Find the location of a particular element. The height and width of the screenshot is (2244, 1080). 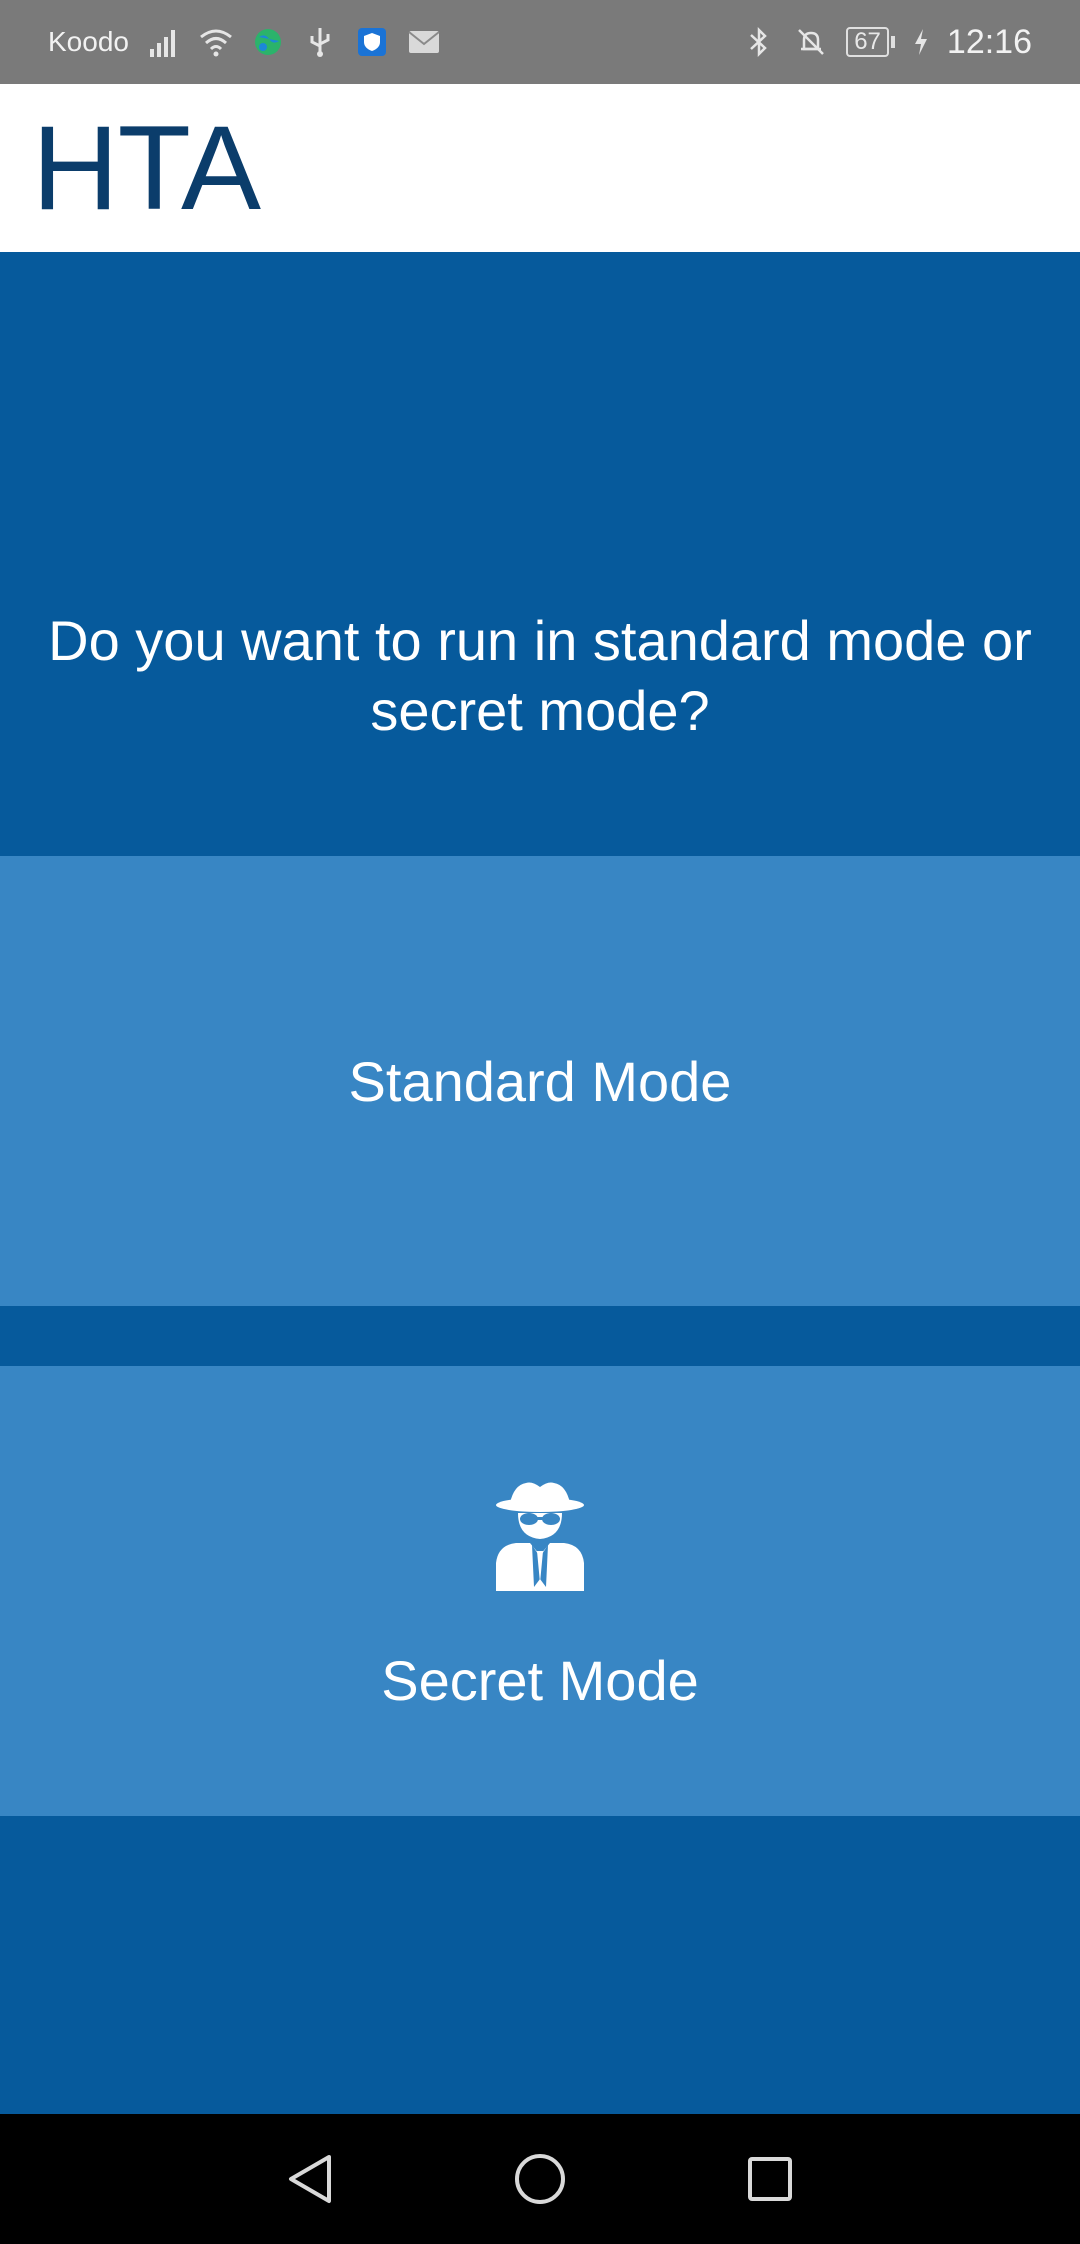

status-bar: Koodo 67 12:16 is located at coordinates (540, 42).